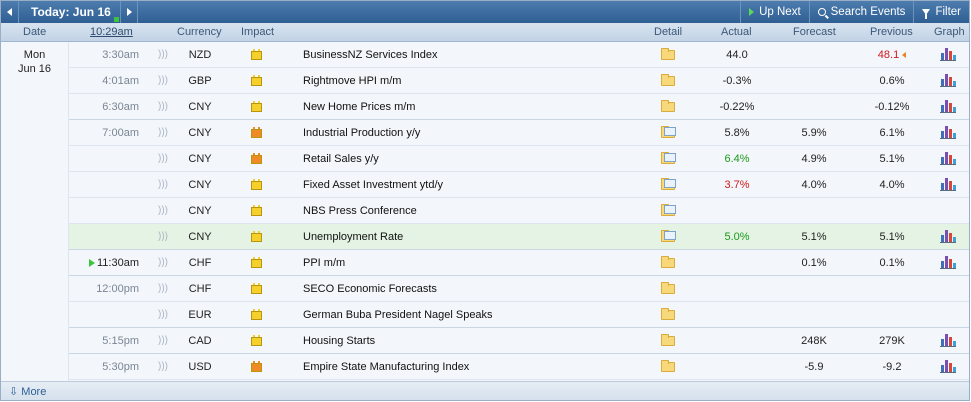  Describe the element at coordinates (105, 237) in the screenshot. I see `event-time` at that location.